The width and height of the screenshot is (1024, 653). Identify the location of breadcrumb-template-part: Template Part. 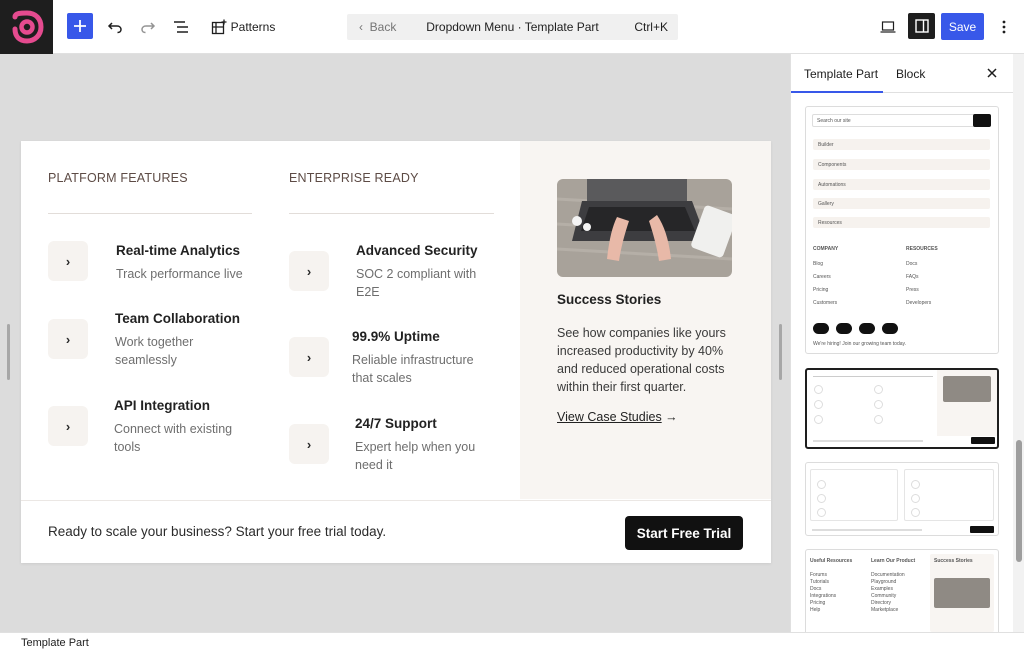
(55, 643).